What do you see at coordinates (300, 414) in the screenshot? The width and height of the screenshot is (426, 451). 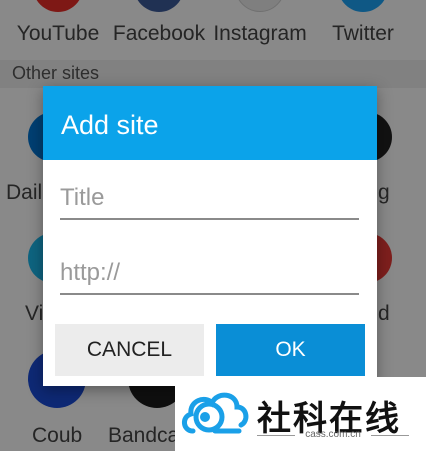 I see `watermark: 社科在线 cass.com.cn` at bounding box center [300, 414].